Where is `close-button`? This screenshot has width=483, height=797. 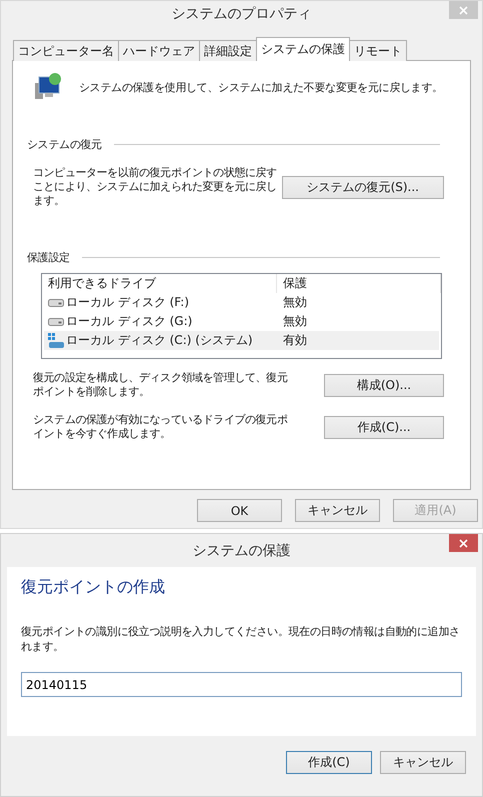
close-button is located at coordinates (463, 543).